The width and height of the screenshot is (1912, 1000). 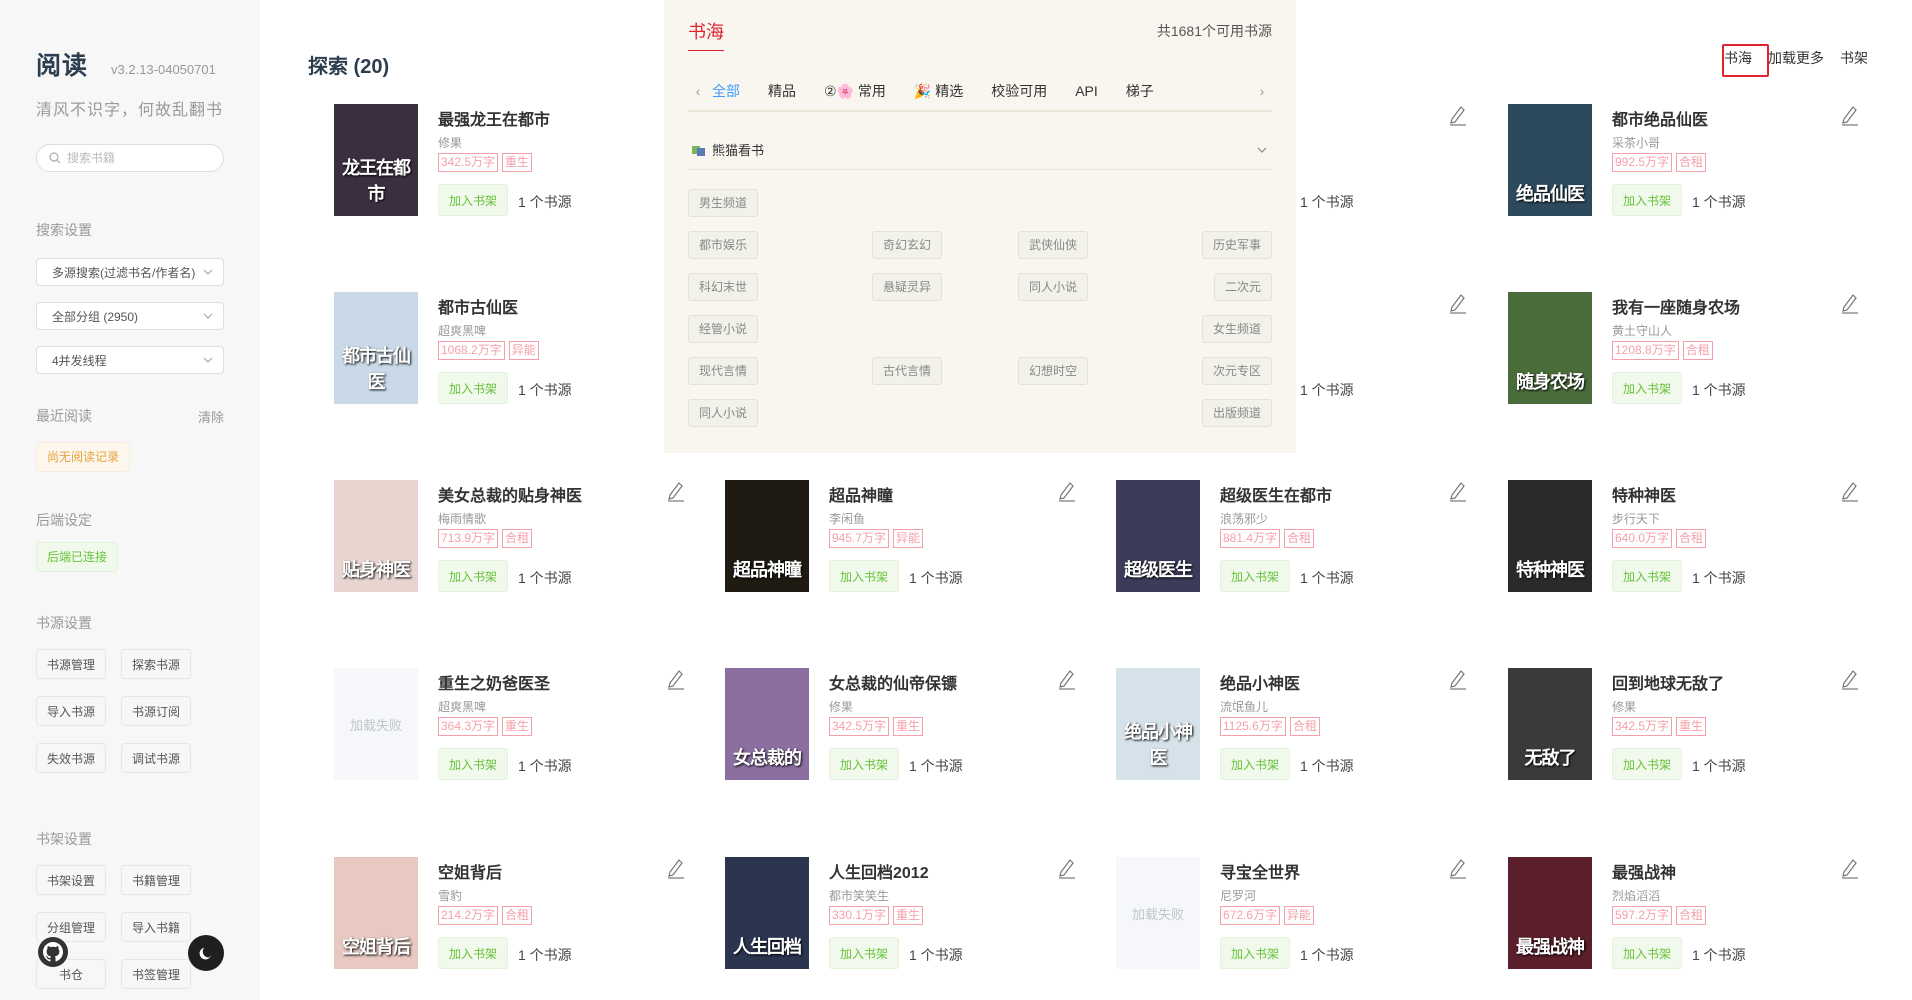 What do you see at coordinates (1262, 91) in the screenshot?
I see `tabs-next-icon: ›` at bounding box center [1262, 91].